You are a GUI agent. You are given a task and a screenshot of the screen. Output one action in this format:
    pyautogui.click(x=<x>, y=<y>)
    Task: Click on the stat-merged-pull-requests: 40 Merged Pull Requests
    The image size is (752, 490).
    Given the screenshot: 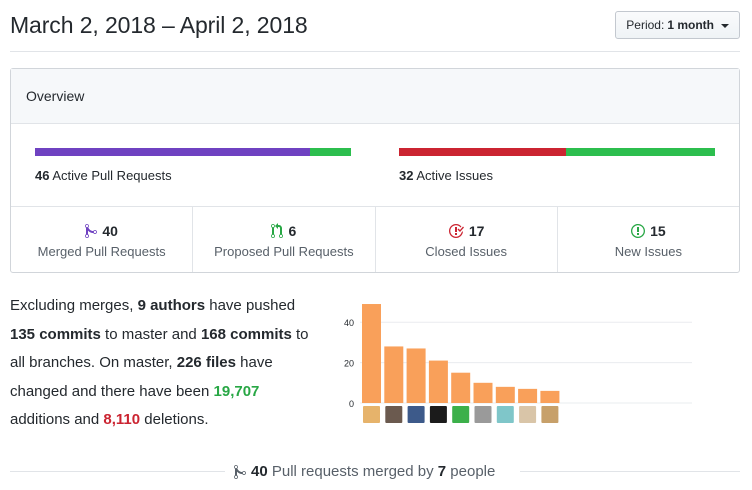 What is the action you would take?
    pyautogui.click(x=102, y=239)
    